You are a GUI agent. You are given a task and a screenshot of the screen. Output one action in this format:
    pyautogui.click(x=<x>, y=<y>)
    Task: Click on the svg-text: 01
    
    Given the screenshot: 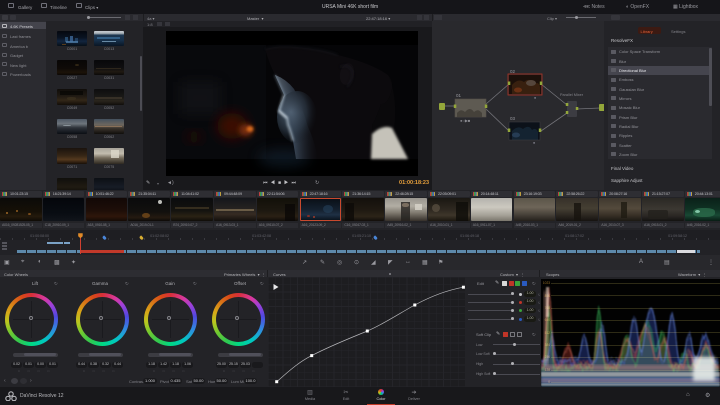 What is the action you would take?
    pyautogui.click(x=459, y=95)
    